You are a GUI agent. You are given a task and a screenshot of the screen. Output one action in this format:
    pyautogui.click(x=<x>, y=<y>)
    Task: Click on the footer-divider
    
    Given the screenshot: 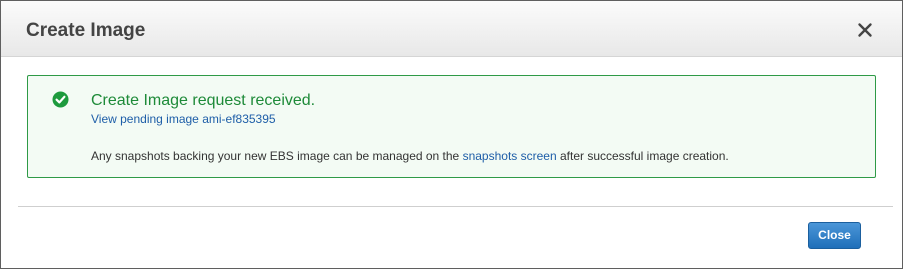 What is the action you would take?
    pyautogui.click(x=455, y=206)
    